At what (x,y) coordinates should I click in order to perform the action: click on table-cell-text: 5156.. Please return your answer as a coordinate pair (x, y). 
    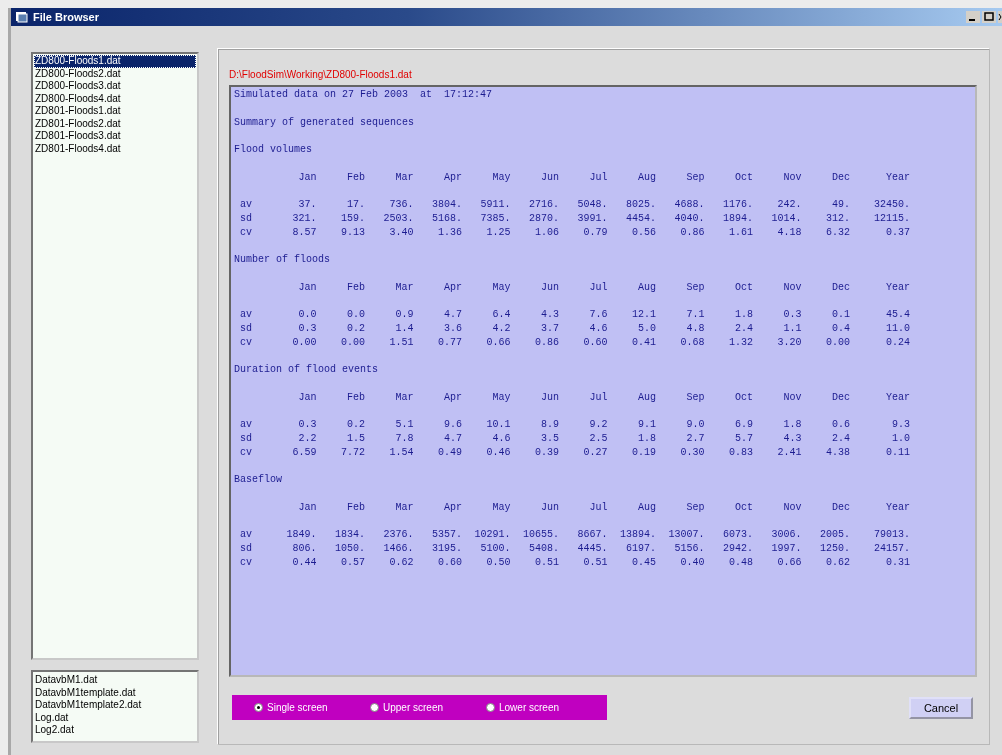
    Looking at the image, I should click on (689, 548).